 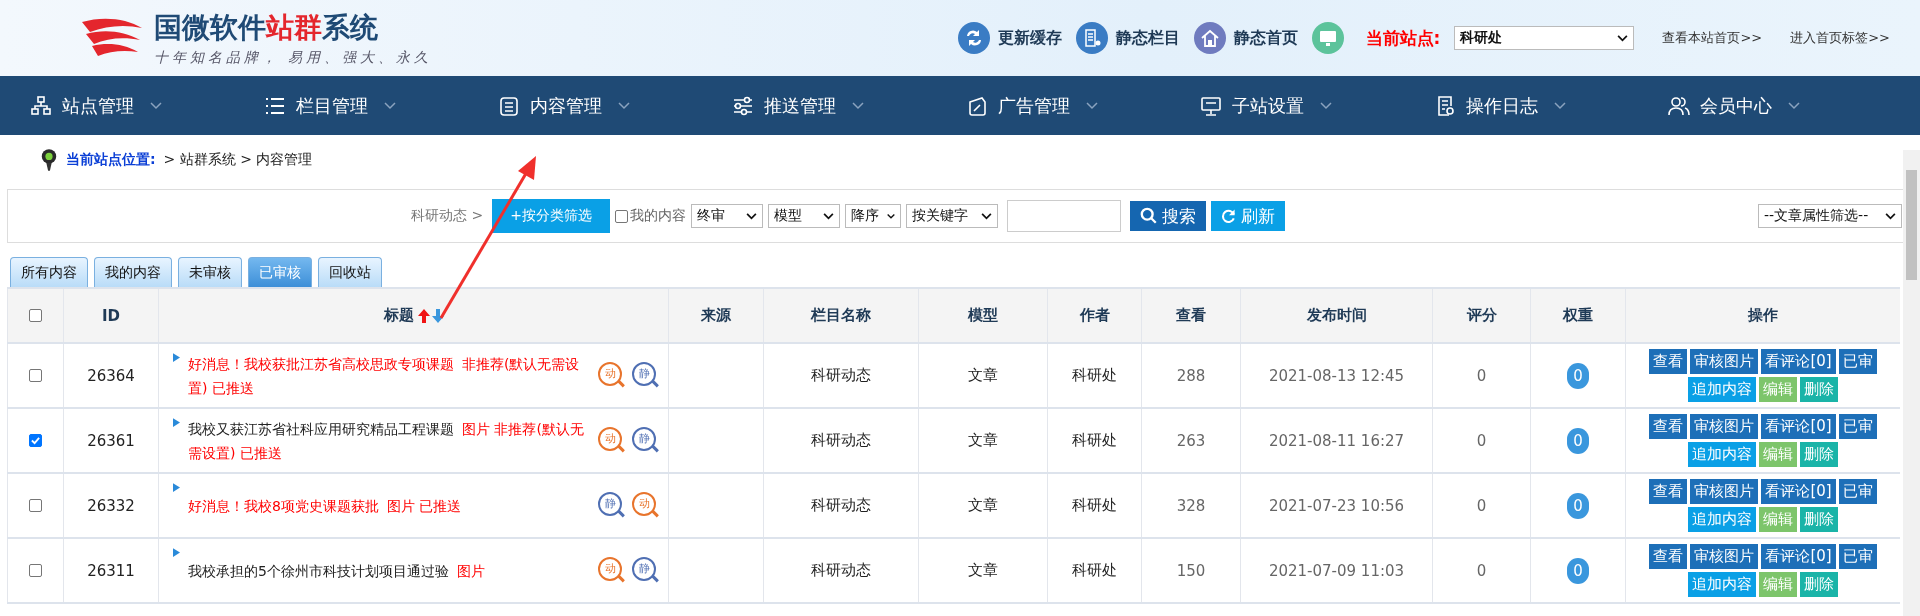 I want to click on article-title-link: 我校又获江苏省社科应用研究精品工程课题 图片 非推荐(默认无需设置) 已推送, so click(x=387, y=440).